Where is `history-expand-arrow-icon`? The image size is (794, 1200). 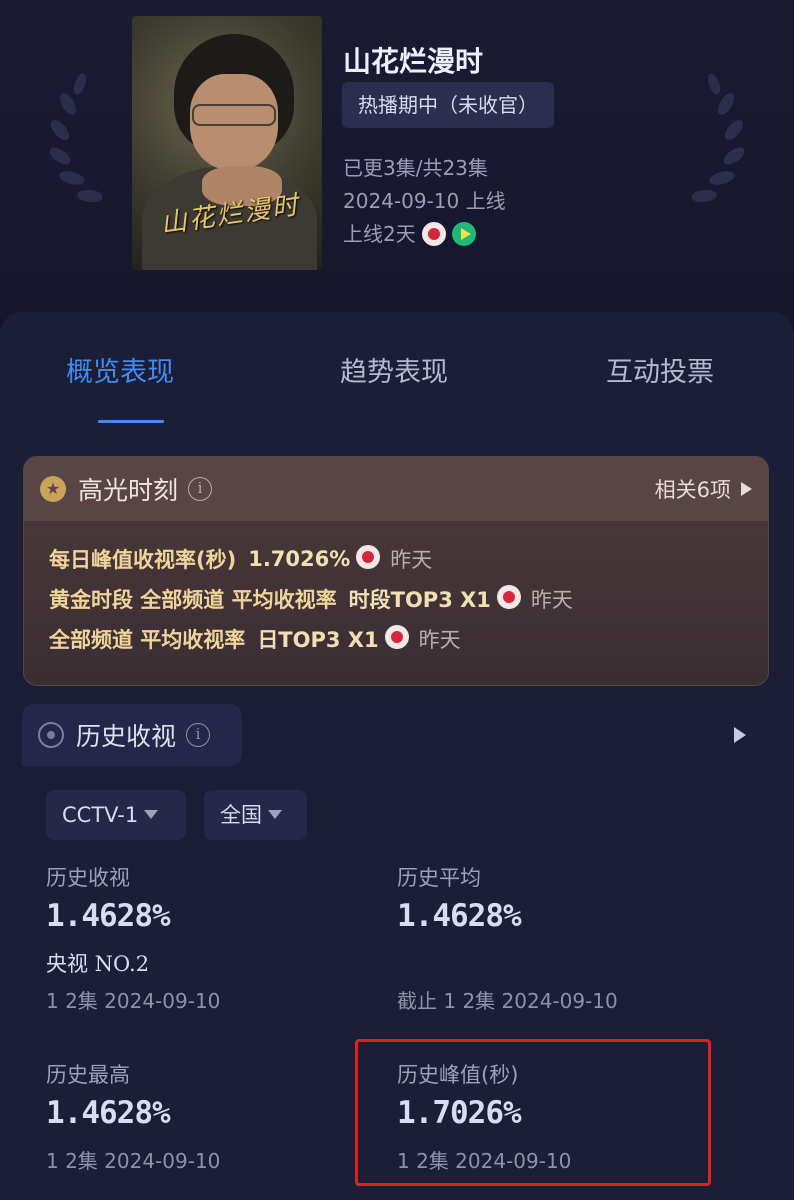
history-expand-arrow-icon is located at coordinates (740, 735).